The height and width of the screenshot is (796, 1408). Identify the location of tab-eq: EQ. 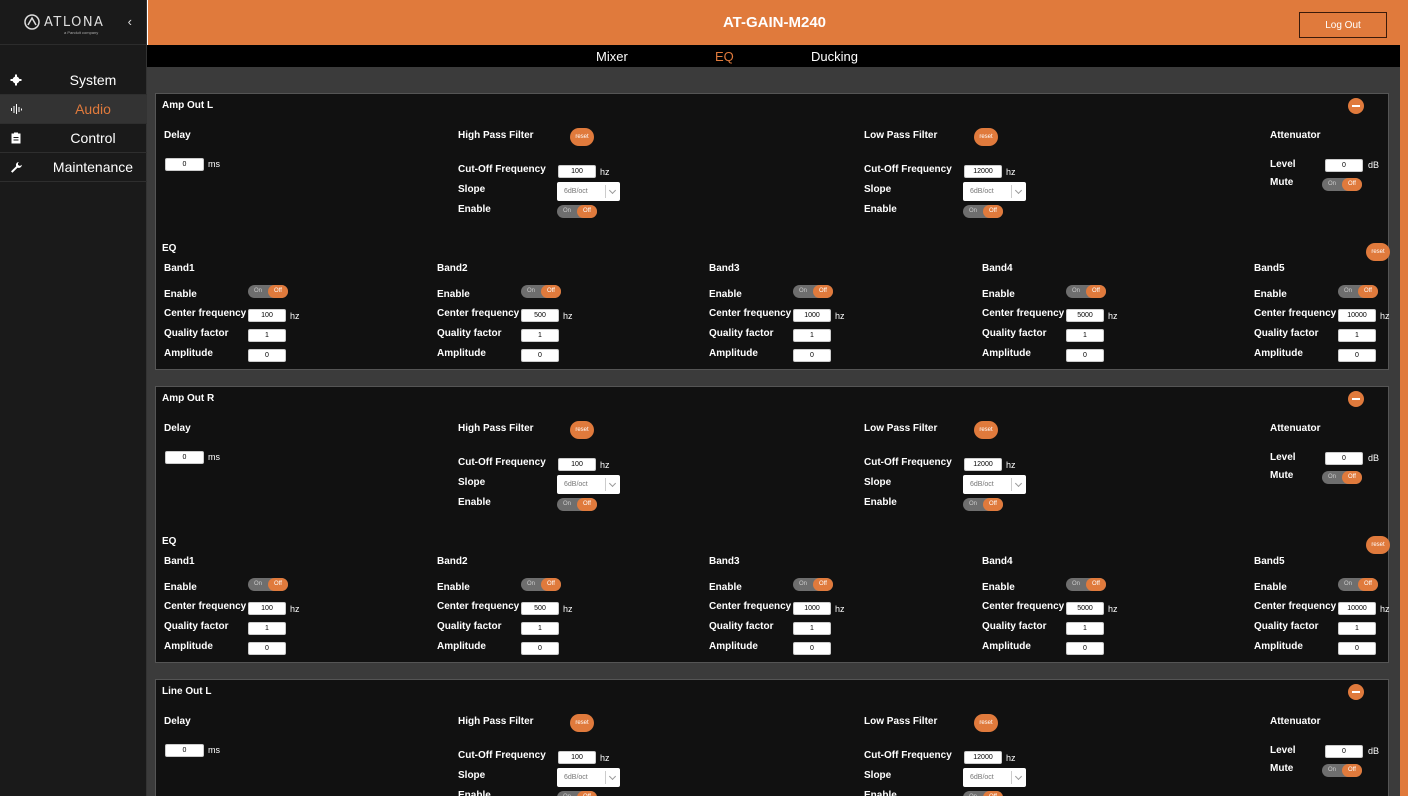
(724, 56).